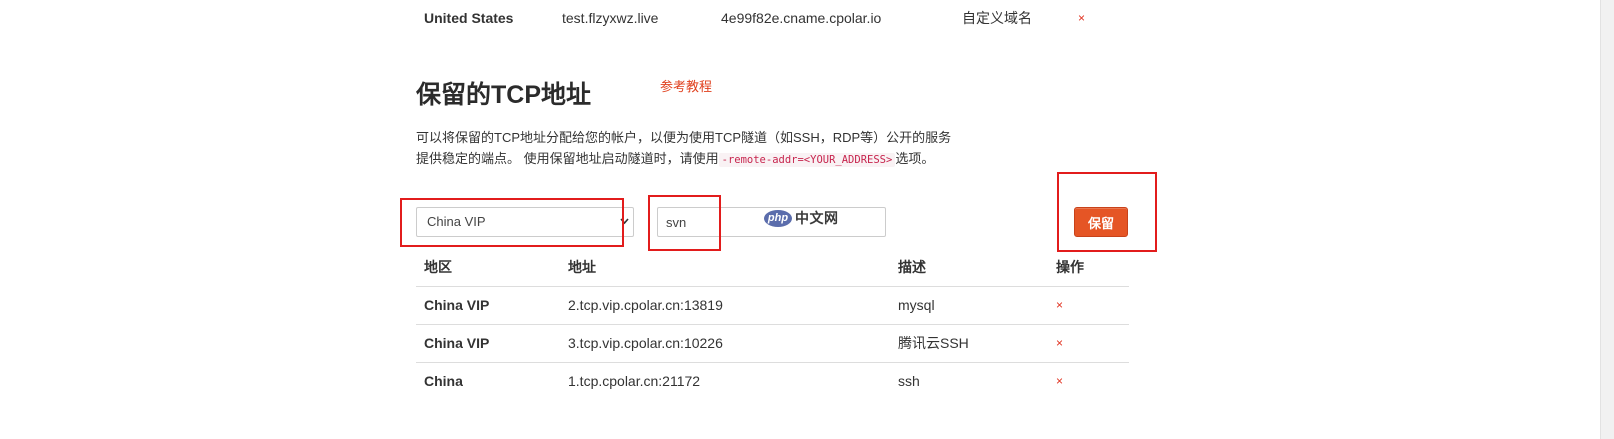 The image size is (1614, 439). I want to click on table-row: China 1.tcp.cpolar.cn:21172 ssh ×, so click(772, 381).